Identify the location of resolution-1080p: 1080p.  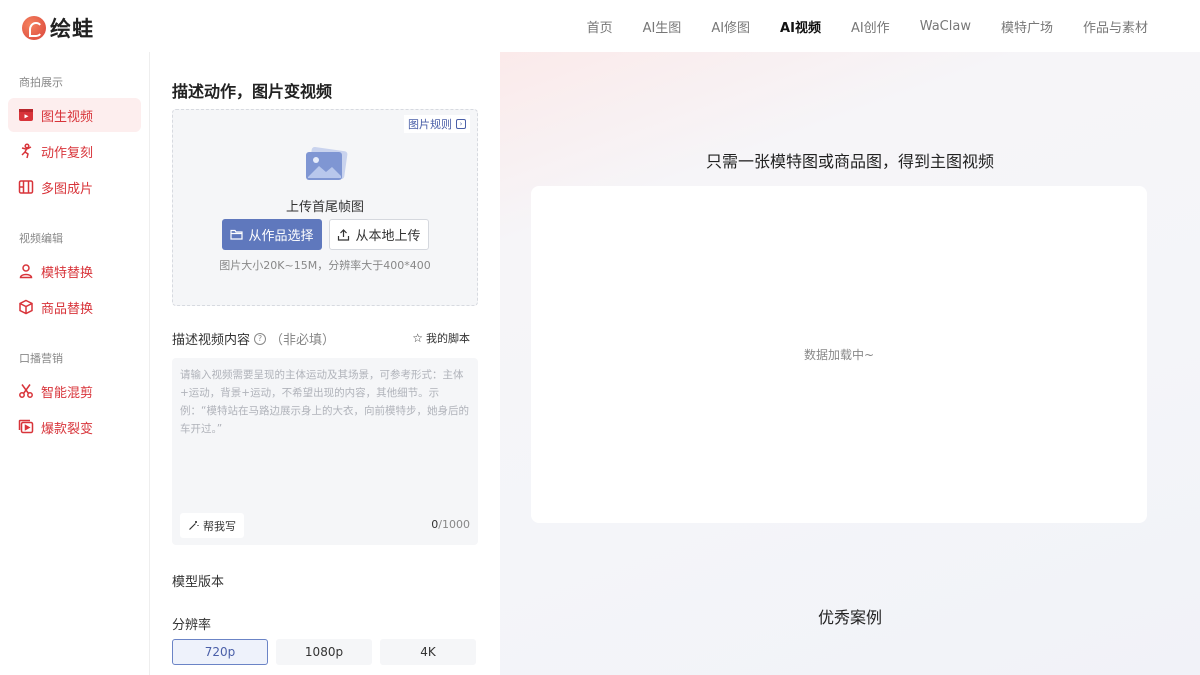
(324, 652).